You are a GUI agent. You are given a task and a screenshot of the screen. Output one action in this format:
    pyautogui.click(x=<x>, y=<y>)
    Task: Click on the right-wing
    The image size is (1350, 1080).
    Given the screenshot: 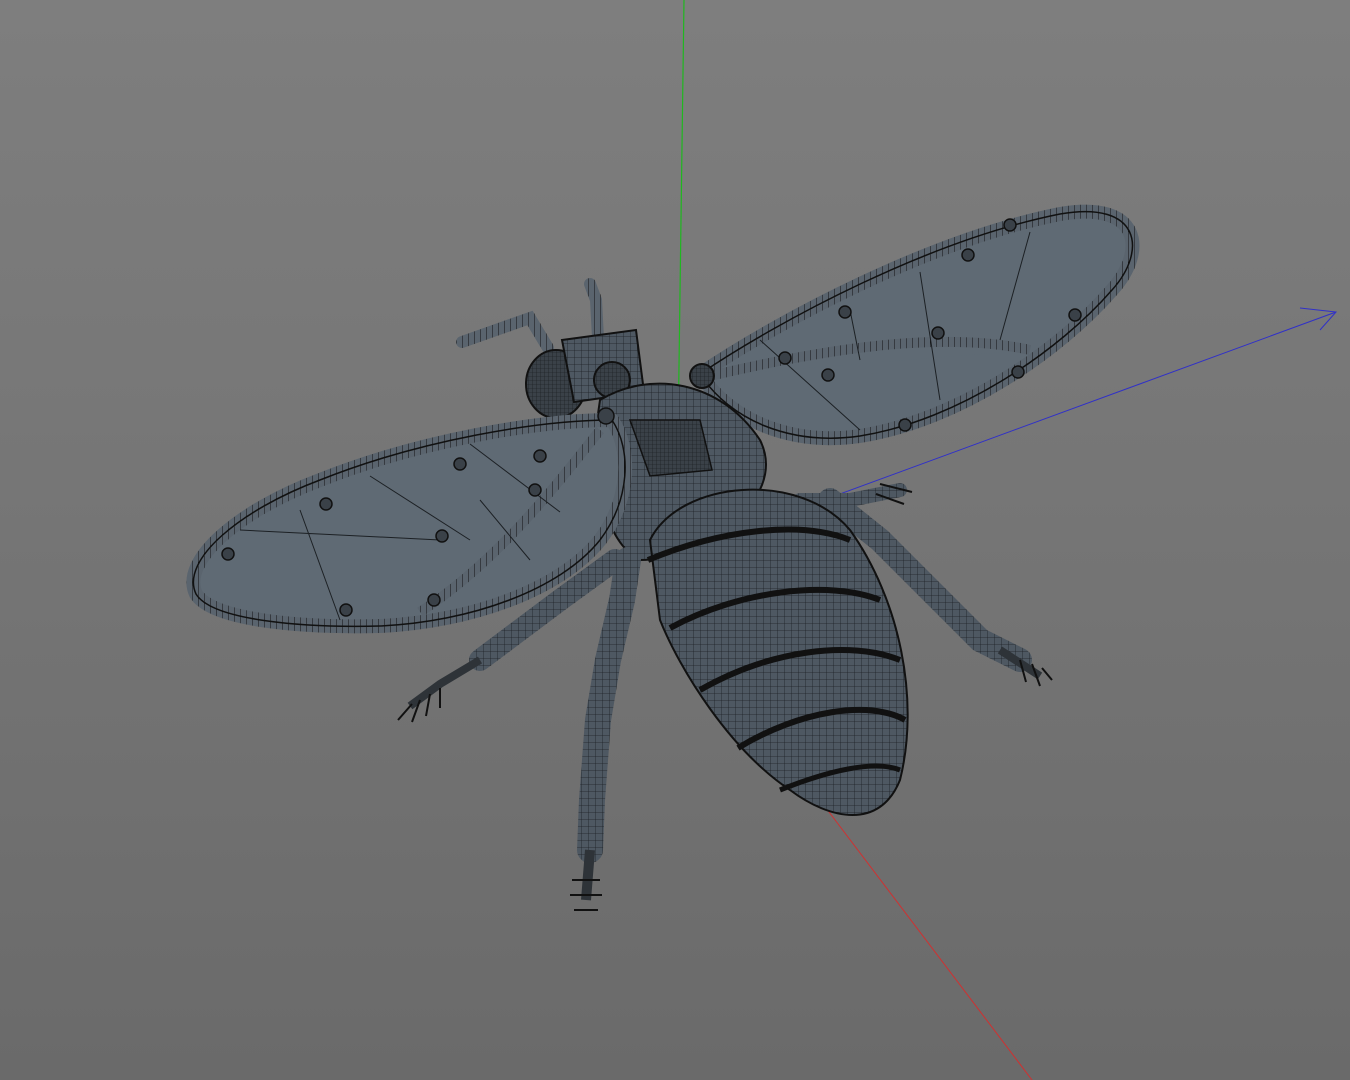 What is the action you would take?
    pyautogui.click(x=916, y=325)
    